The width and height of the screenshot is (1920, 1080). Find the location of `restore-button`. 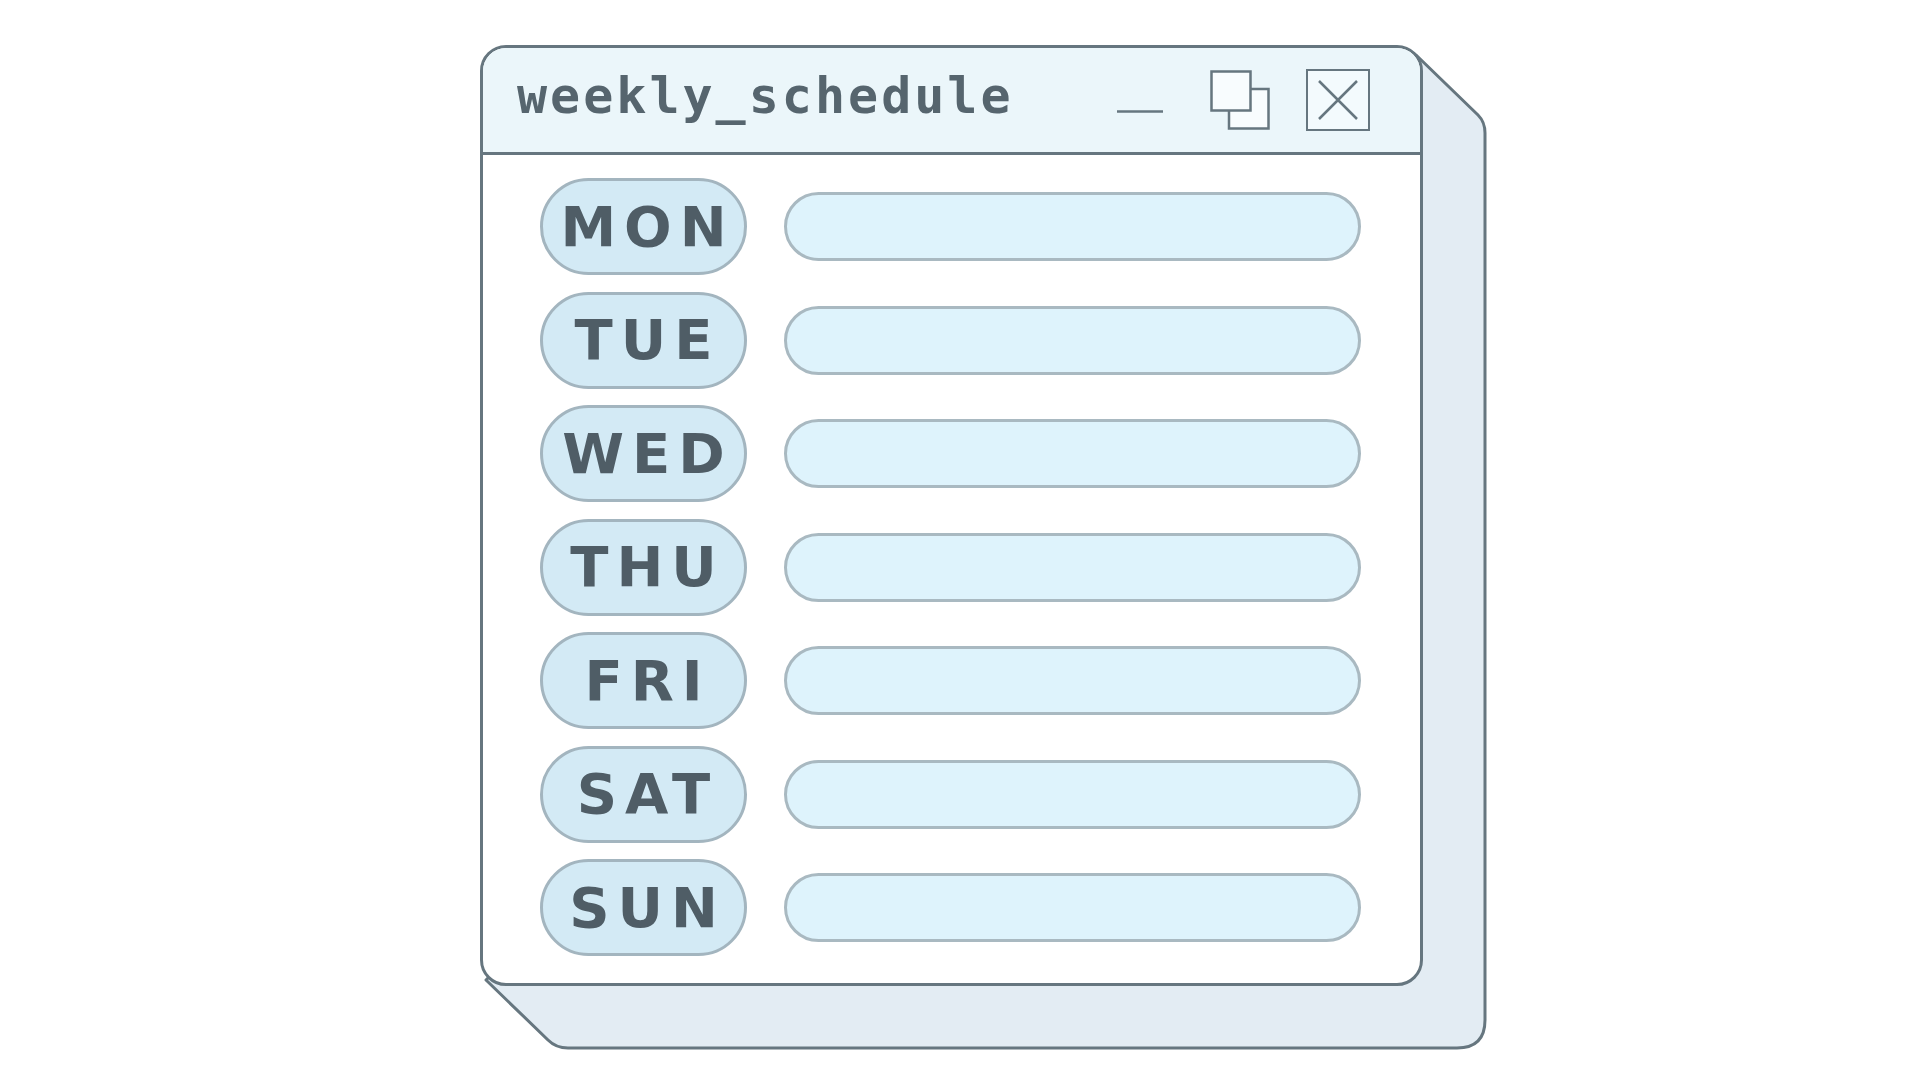

restore-button is located at coordinates (1240, 100).